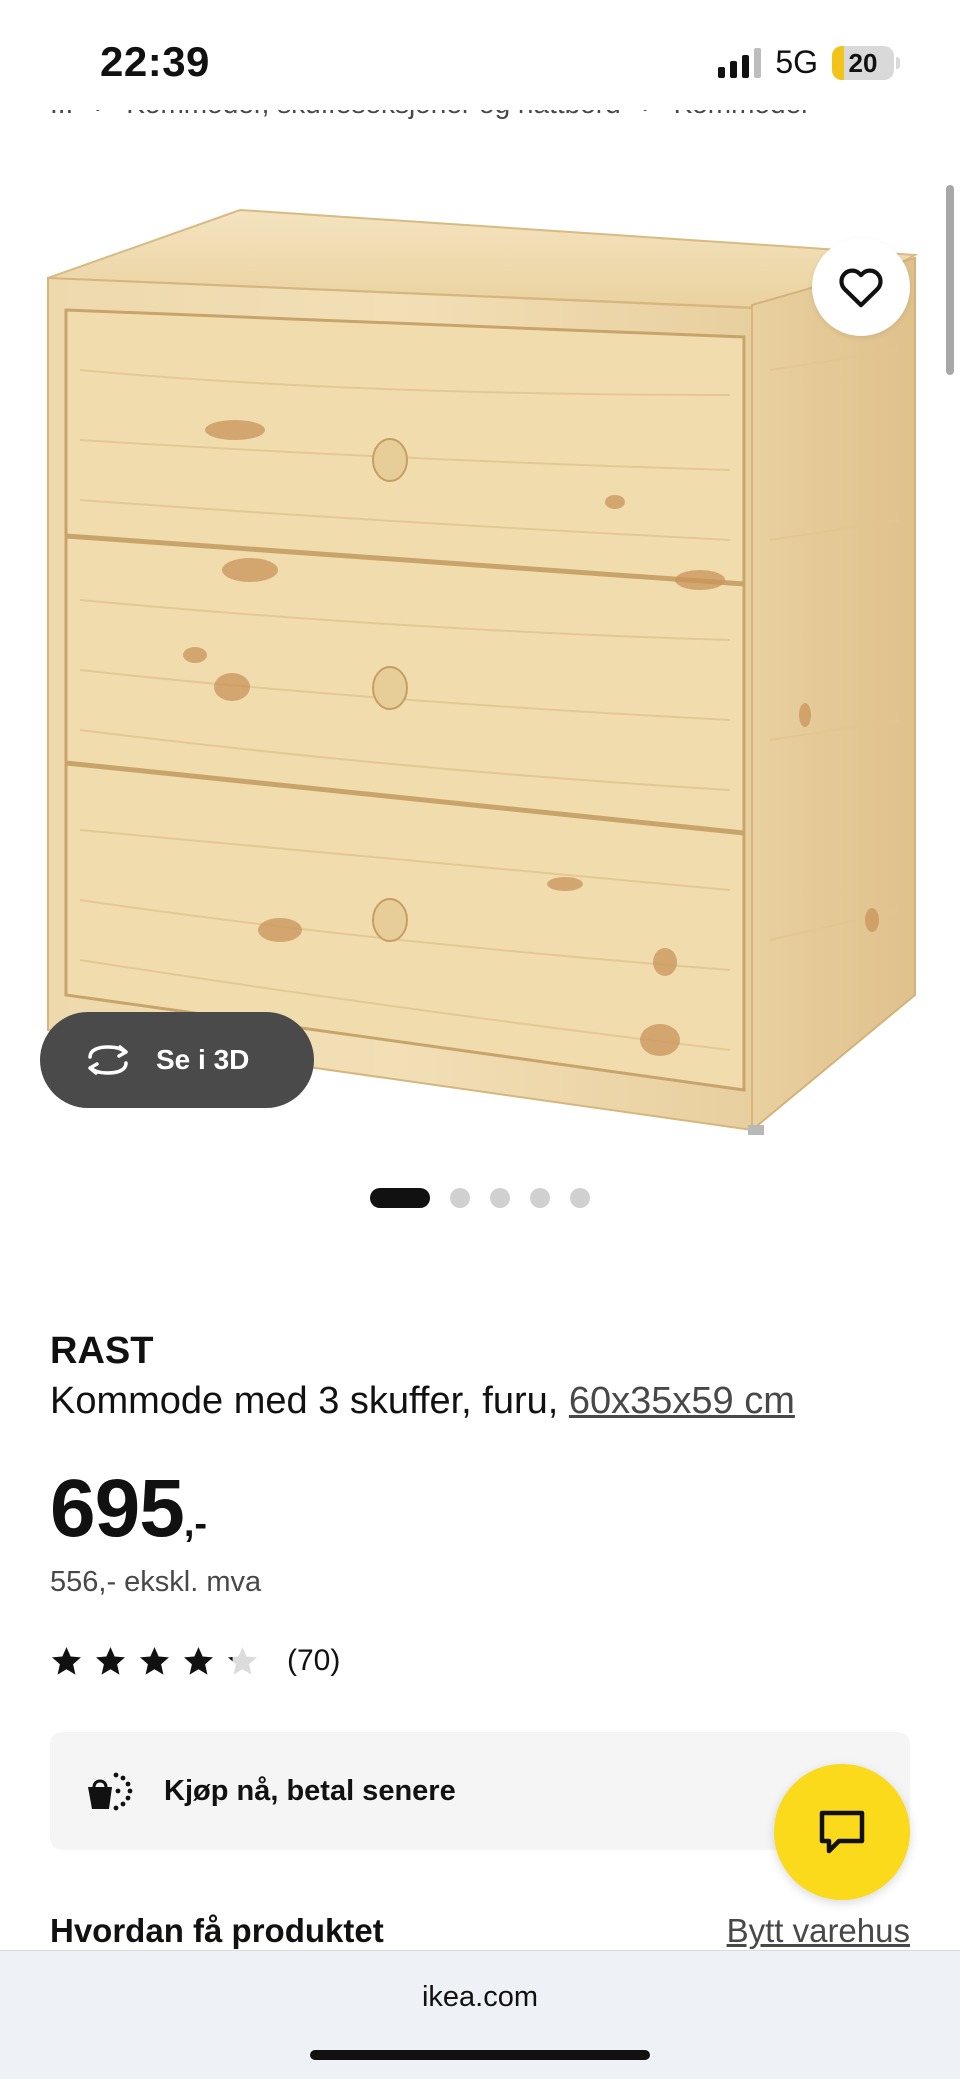  I want to click on pay-later-label: Kjøp nå, betal senere, so click(310, 1790).